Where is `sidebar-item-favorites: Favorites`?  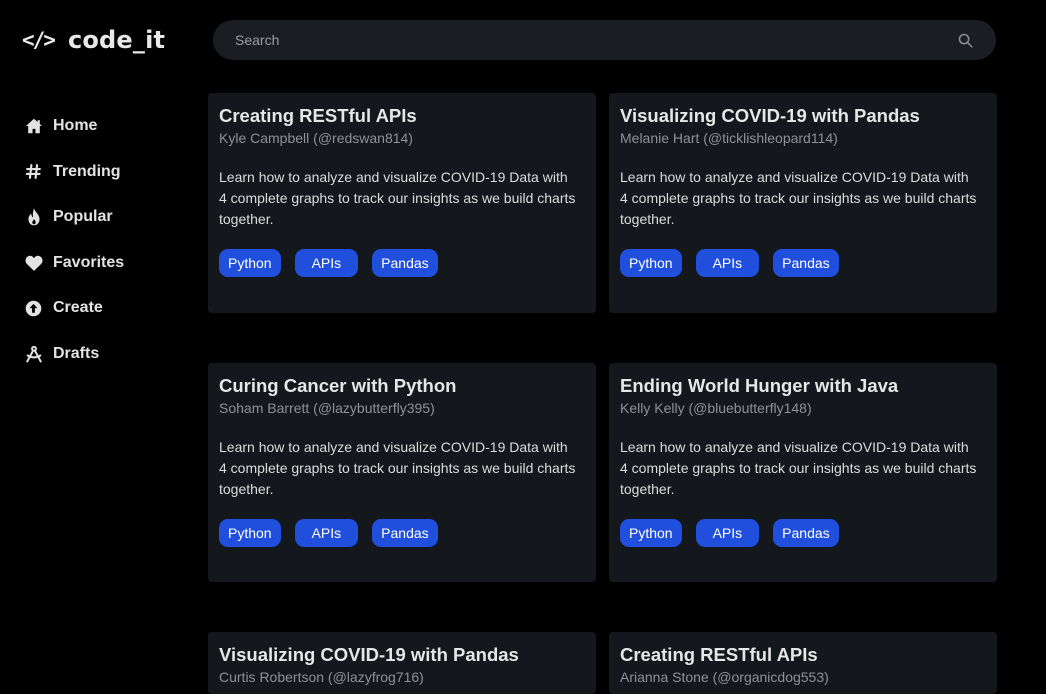
sidebar-item-favorites: Favorites is located at coordinates (104, 263).